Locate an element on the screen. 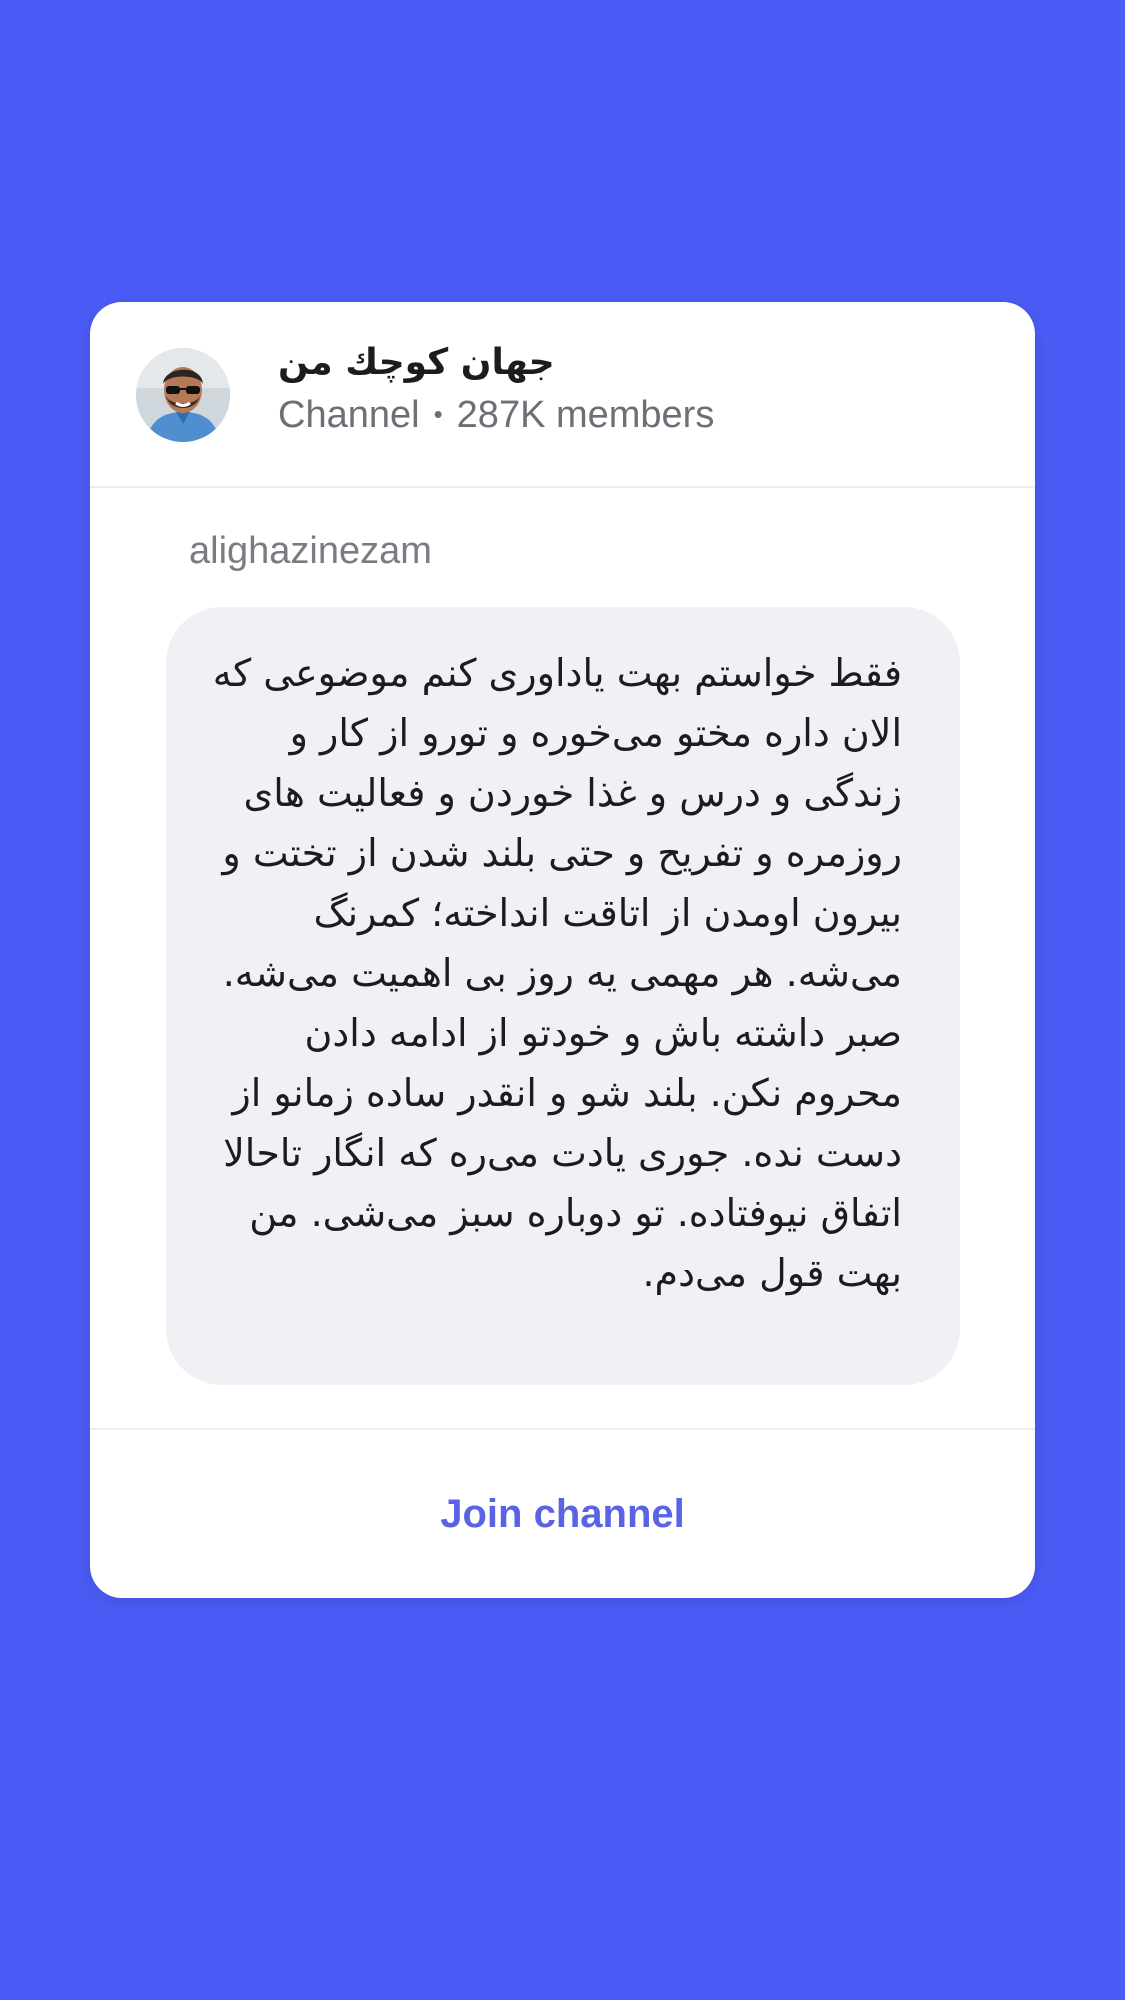 Image resolution: width=1125 pixels, height=2000 pixels. avatar is located at coordinates (183, 395).